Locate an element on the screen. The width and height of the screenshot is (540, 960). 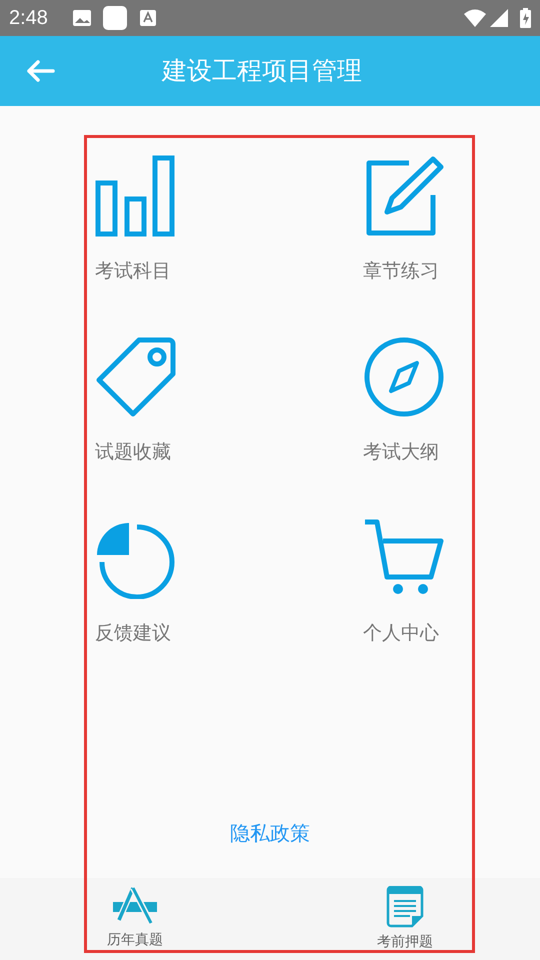
menu-item: 章节练习 is located at coordinates (408, 219).